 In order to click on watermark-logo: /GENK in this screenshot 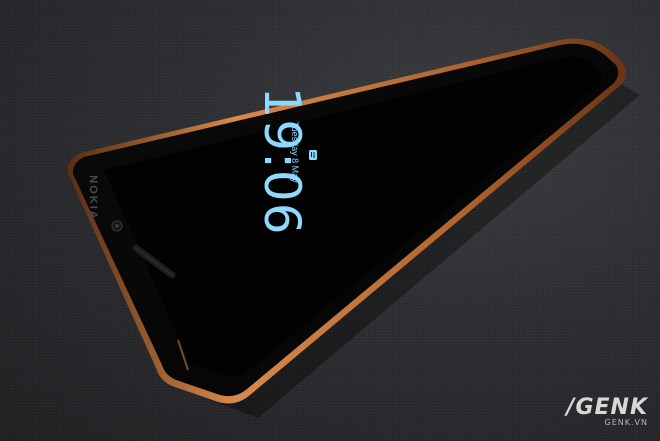, I will do `click(607, 407)`.